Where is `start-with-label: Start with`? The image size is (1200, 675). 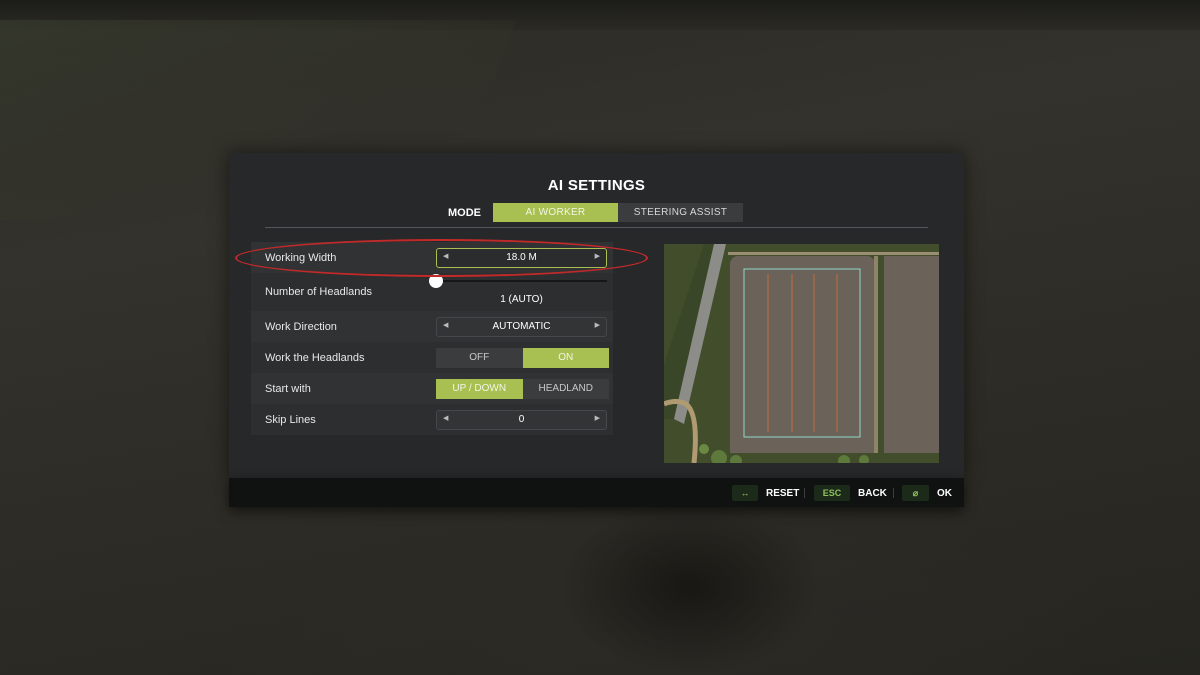
start-with-label: Start with is located at coordinates (288, 388).